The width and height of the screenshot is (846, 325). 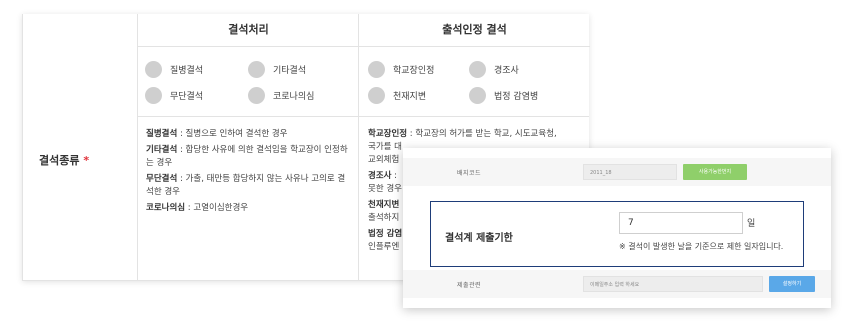 I want to click on desc-other-absence: 기타결석 : 합당한 사유에 의한 결석임을 학교장이 인정하는 경우, so click(x=247, y=156).